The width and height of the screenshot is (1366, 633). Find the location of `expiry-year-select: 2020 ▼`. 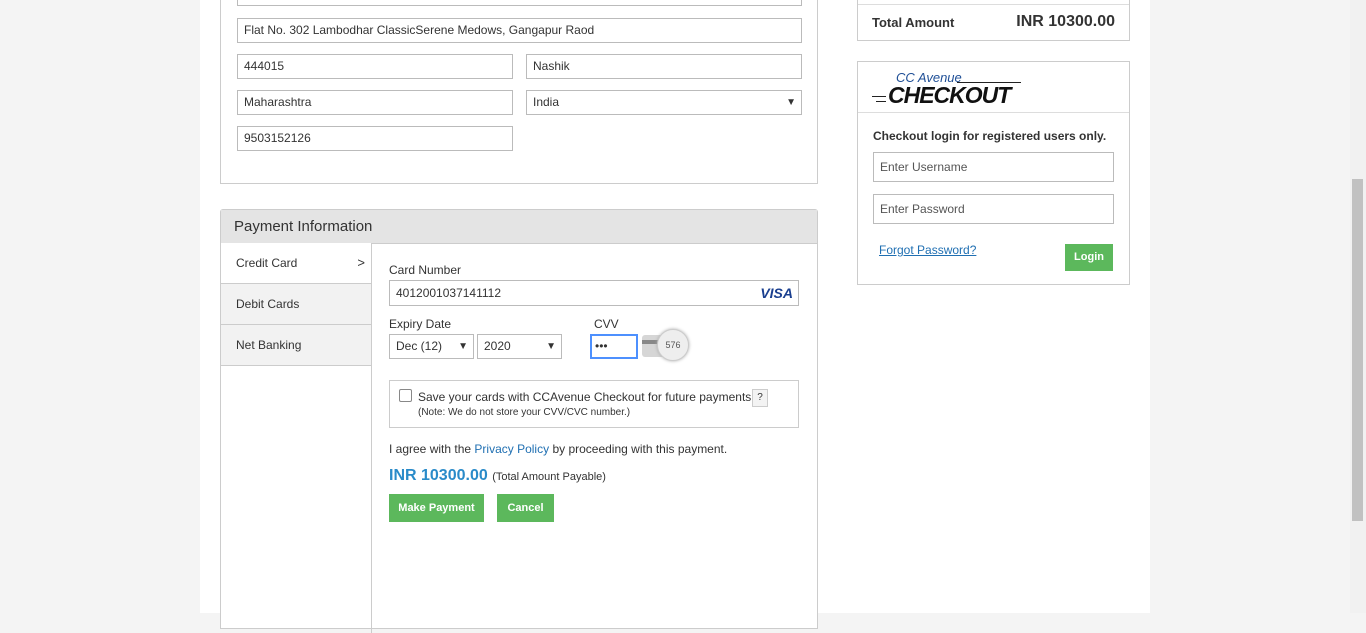

expiry-year-select: 2020 ▼ is located at coordinates (519, 346).